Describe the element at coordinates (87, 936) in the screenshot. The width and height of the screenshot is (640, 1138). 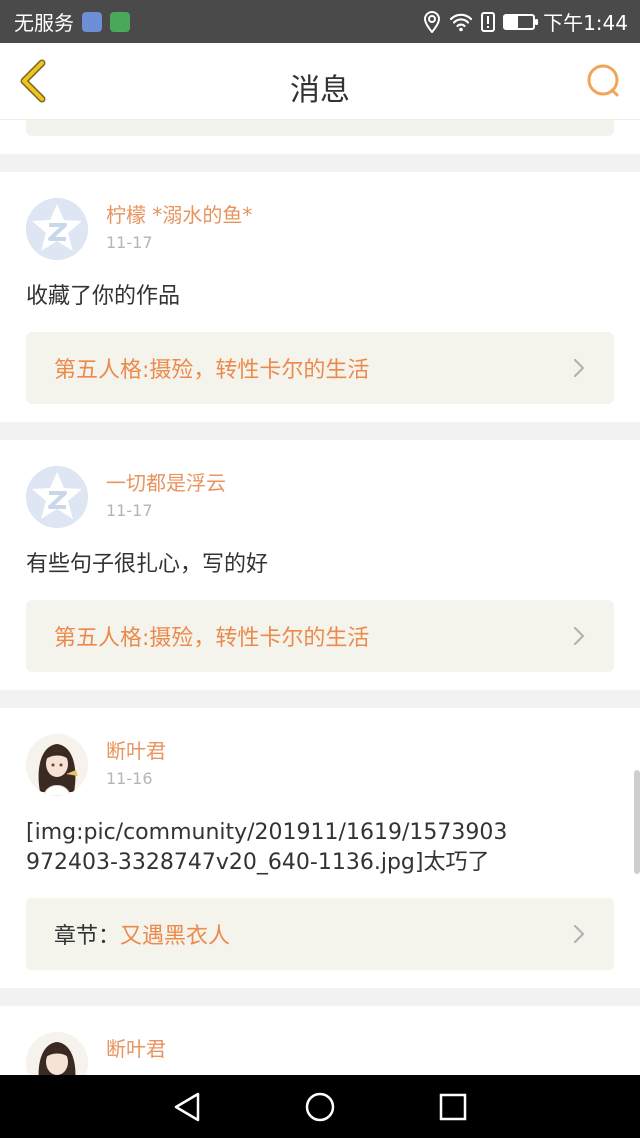
I see `work-prefix: 章节：` at that location.